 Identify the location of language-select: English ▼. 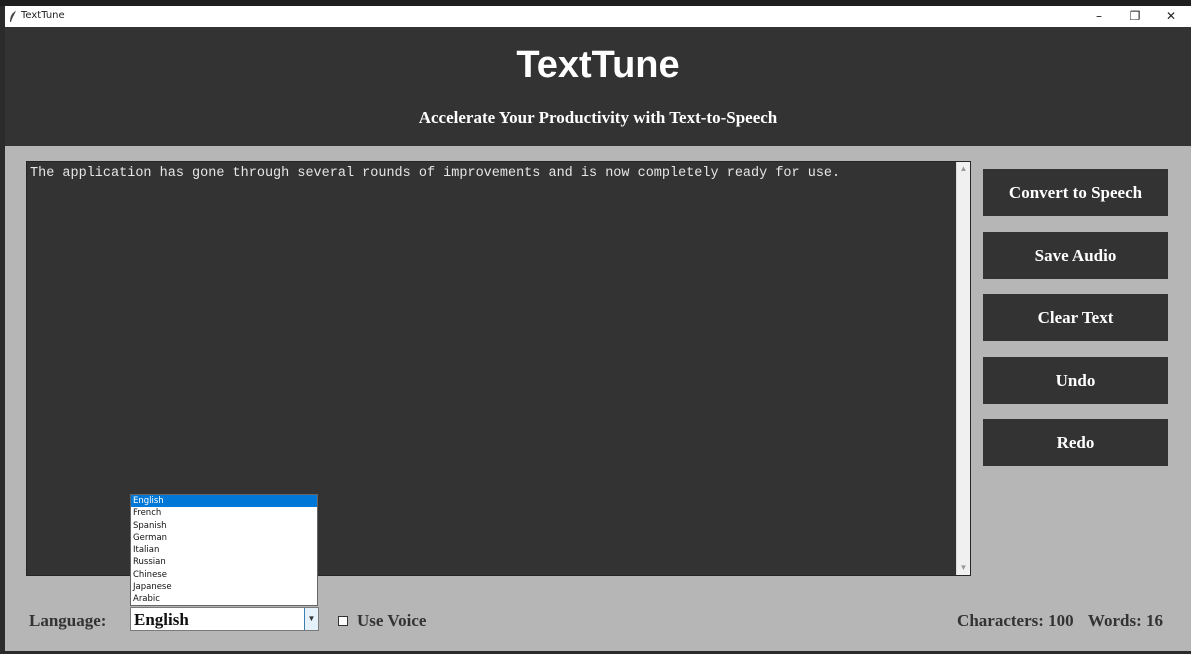
(224, 619).